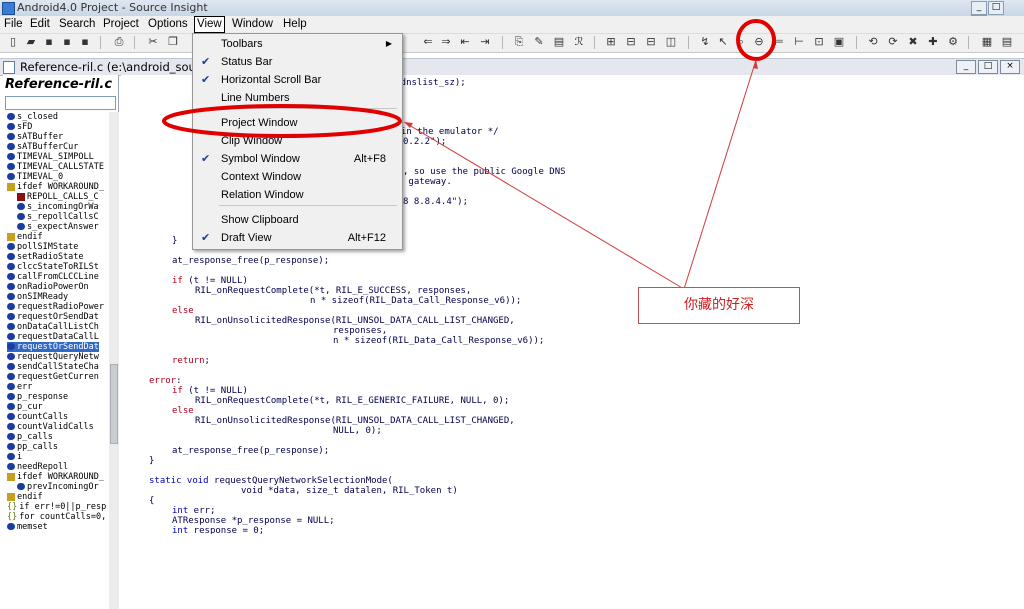 The height and width of the screenshot is (609, 1024). Describe the element at coordinates (759, 42) in the screenshot. I see `project-window-toggle-icon: ⊖` at that location.